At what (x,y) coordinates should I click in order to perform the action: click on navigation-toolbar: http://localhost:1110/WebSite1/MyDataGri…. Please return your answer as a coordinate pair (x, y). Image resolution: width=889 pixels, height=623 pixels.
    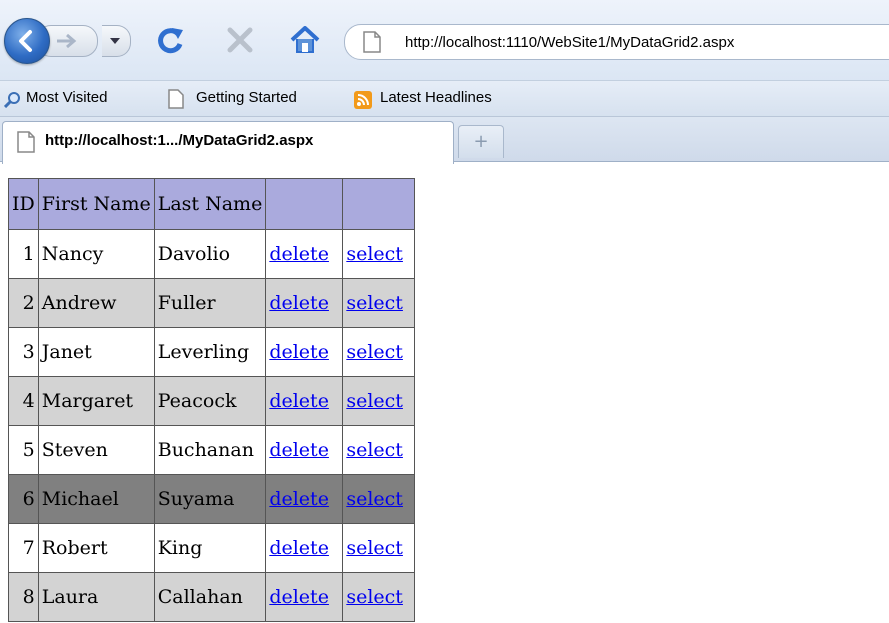
    Looking at the image, I should click on (444, 40).